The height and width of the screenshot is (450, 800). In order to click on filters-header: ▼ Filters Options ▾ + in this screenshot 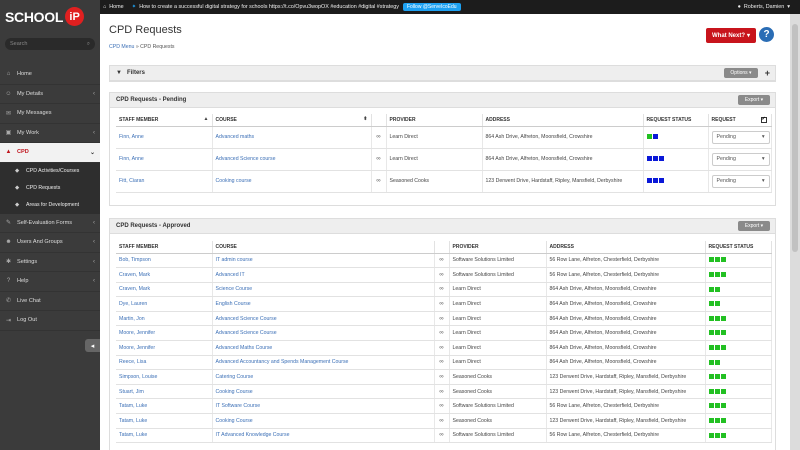, I will do `click(442, 73)`.